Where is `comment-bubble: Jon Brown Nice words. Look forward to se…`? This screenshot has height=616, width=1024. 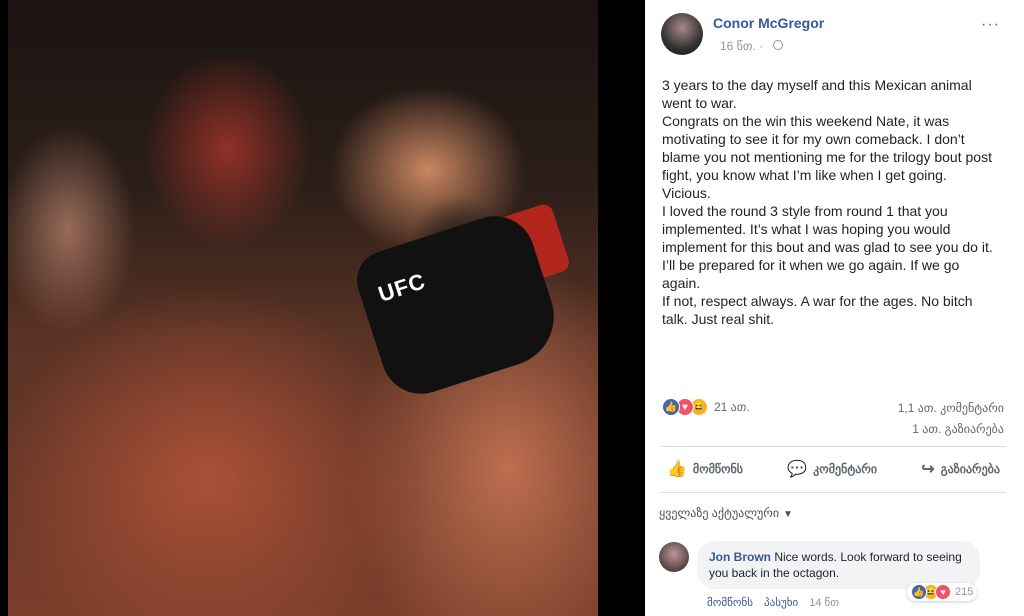 comment-bubble: Jon Brown Nice words. Look forward to se… is located at coordinates (838, 565).